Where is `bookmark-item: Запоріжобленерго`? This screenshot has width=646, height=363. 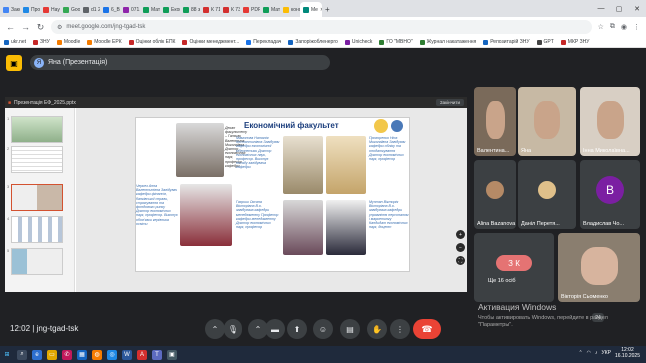 bookmark-item: Запоріжобленерго is located at coordinates (313, 42).